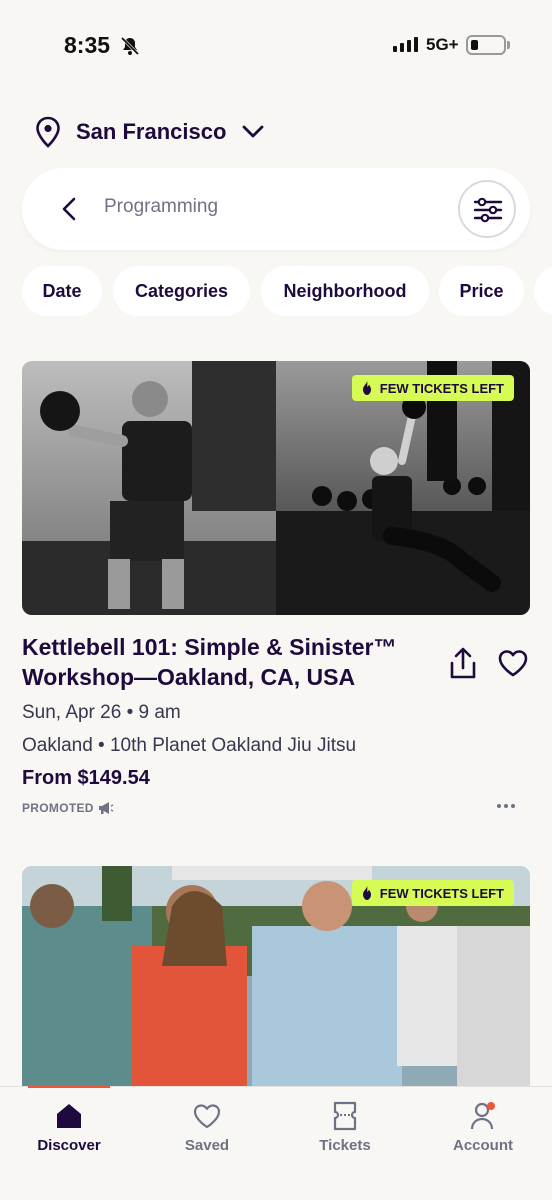  Describe the element at coordinates (506, 806) in the screenshot. I see `more-options-button` at that location.